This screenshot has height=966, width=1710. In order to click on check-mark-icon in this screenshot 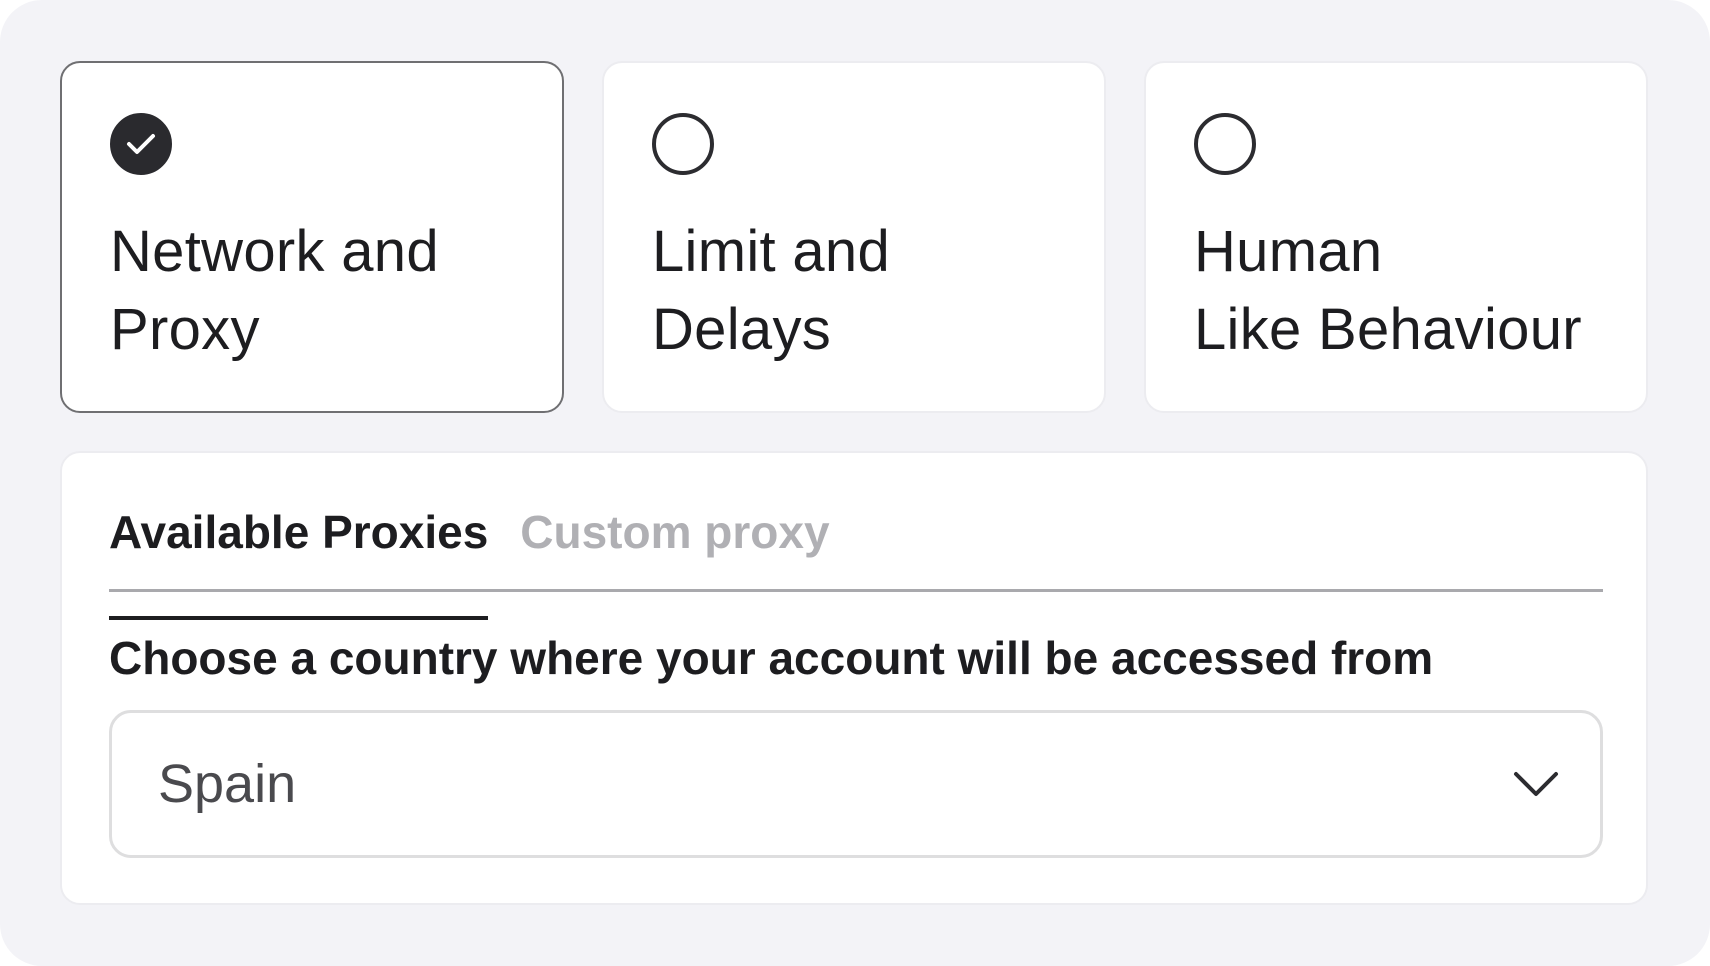, I will do `click(141, 144)`.